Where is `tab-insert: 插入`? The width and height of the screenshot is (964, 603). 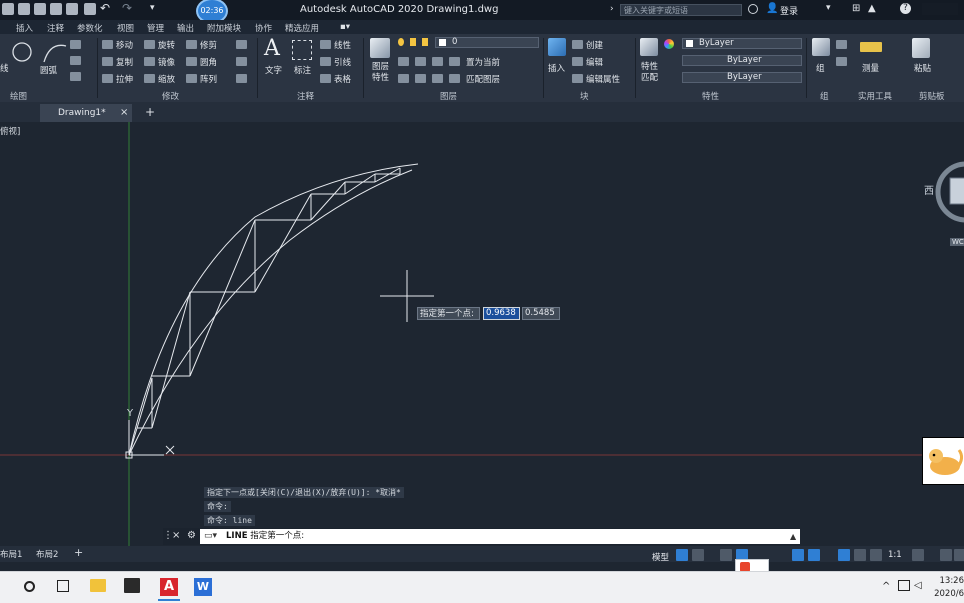 tab-insert: 插入 is located at coordinates (24, 28).